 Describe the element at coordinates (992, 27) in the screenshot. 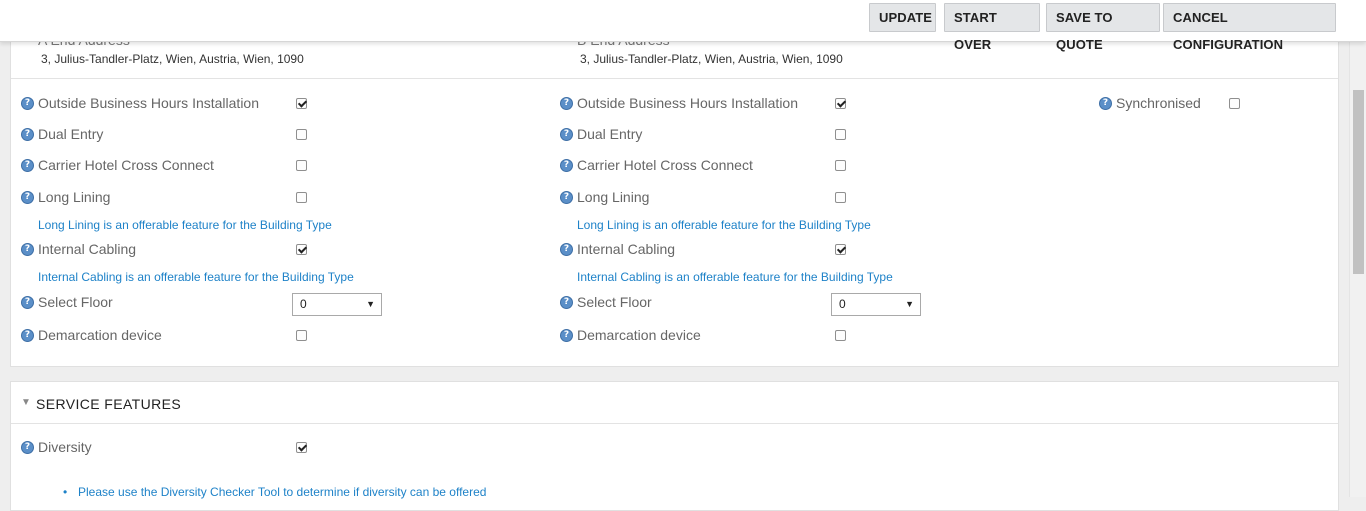

I see `start-over-button: START OVER` at that location.